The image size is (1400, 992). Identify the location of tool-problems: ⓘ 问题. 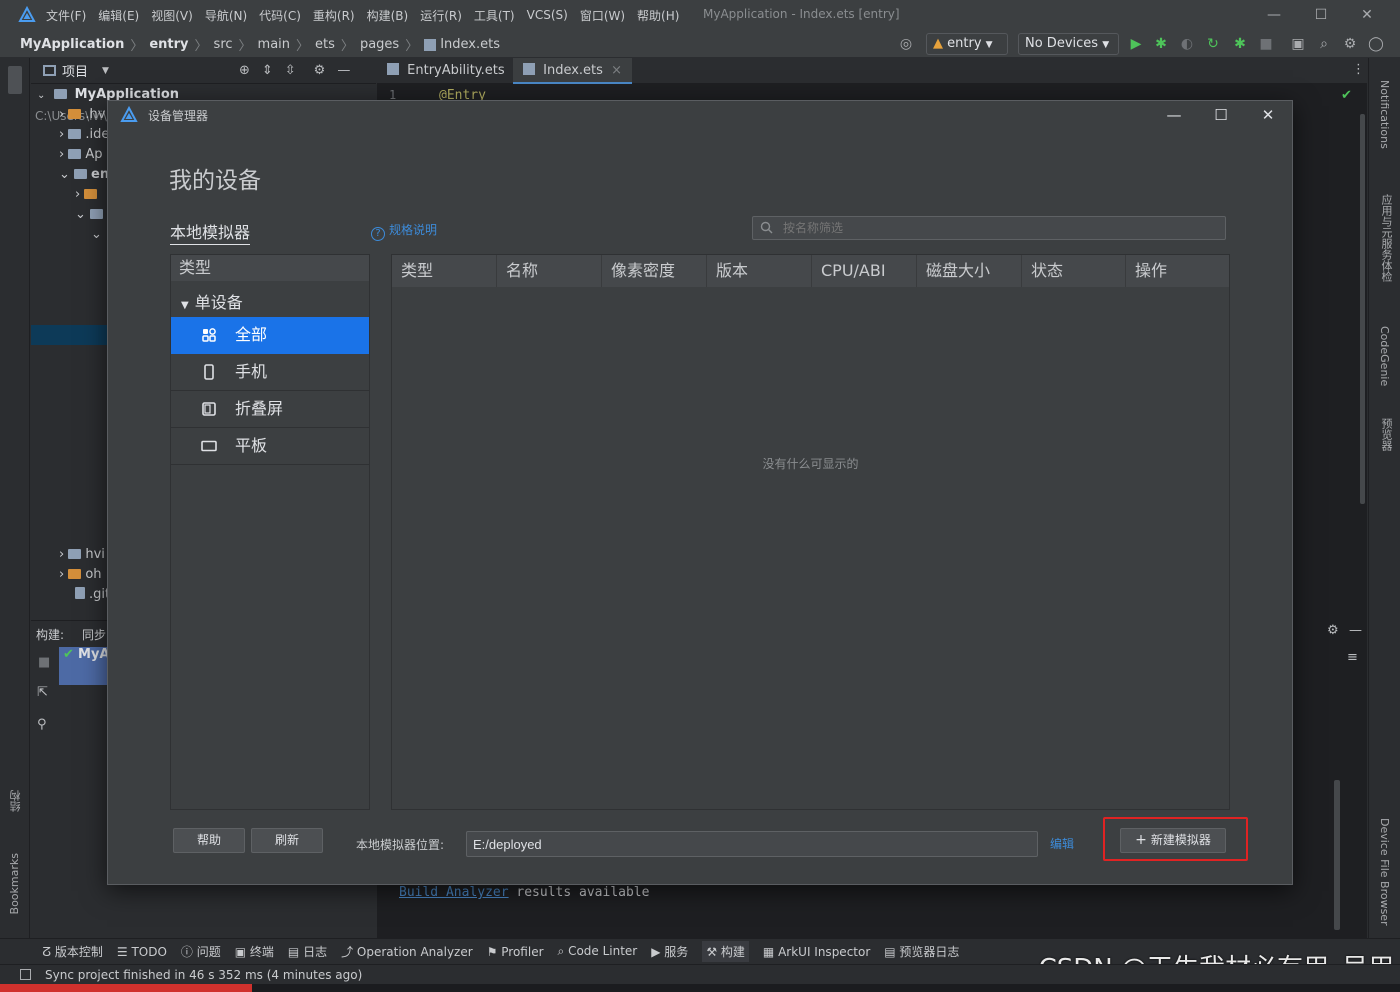
(201, 951).